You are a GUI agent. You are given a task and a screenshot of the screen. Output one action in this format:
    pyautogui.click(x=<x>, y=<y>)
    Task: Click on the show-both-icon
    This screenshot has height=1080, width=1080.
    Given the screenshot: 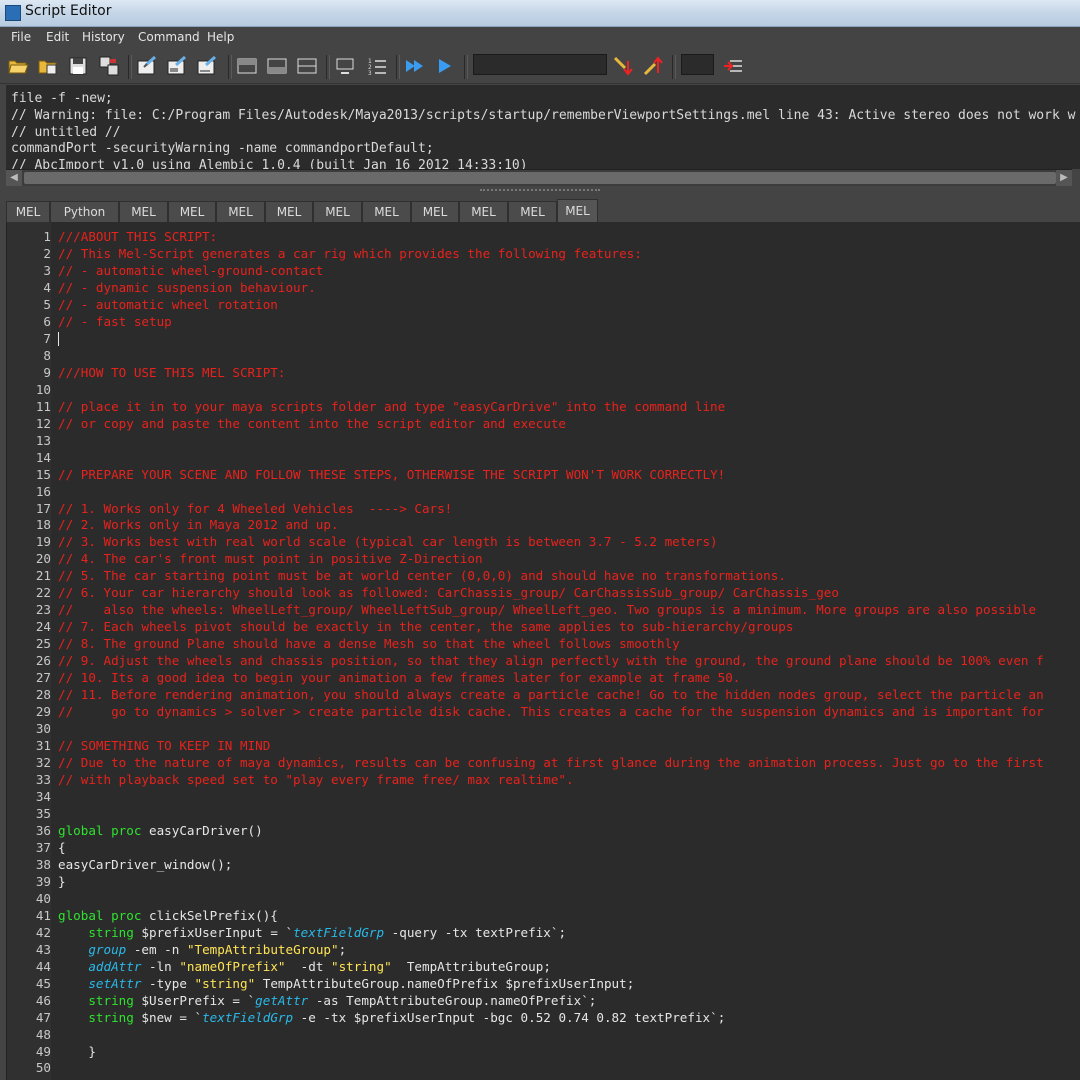 What is the action you would take?
    pyautogui.click(x=307, y=66)
    